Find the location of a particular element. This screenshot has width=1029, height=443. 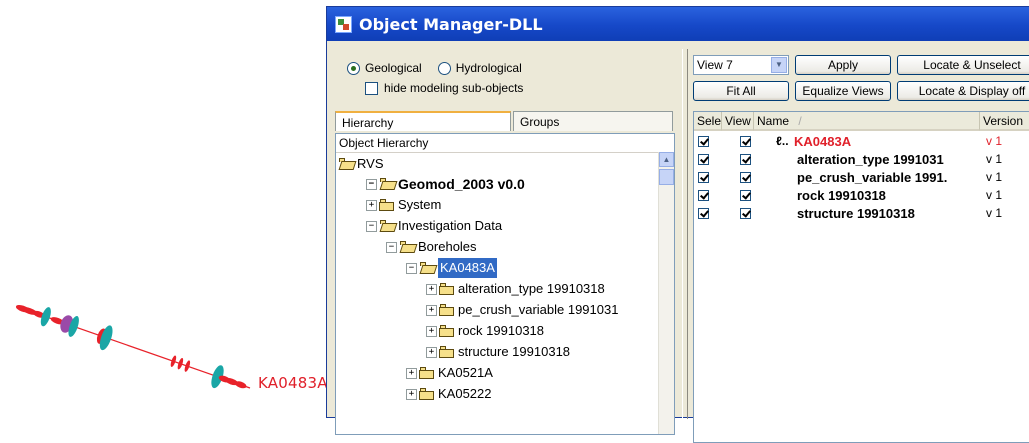

column-header-version: Version is located at coordinates (1004, 121).